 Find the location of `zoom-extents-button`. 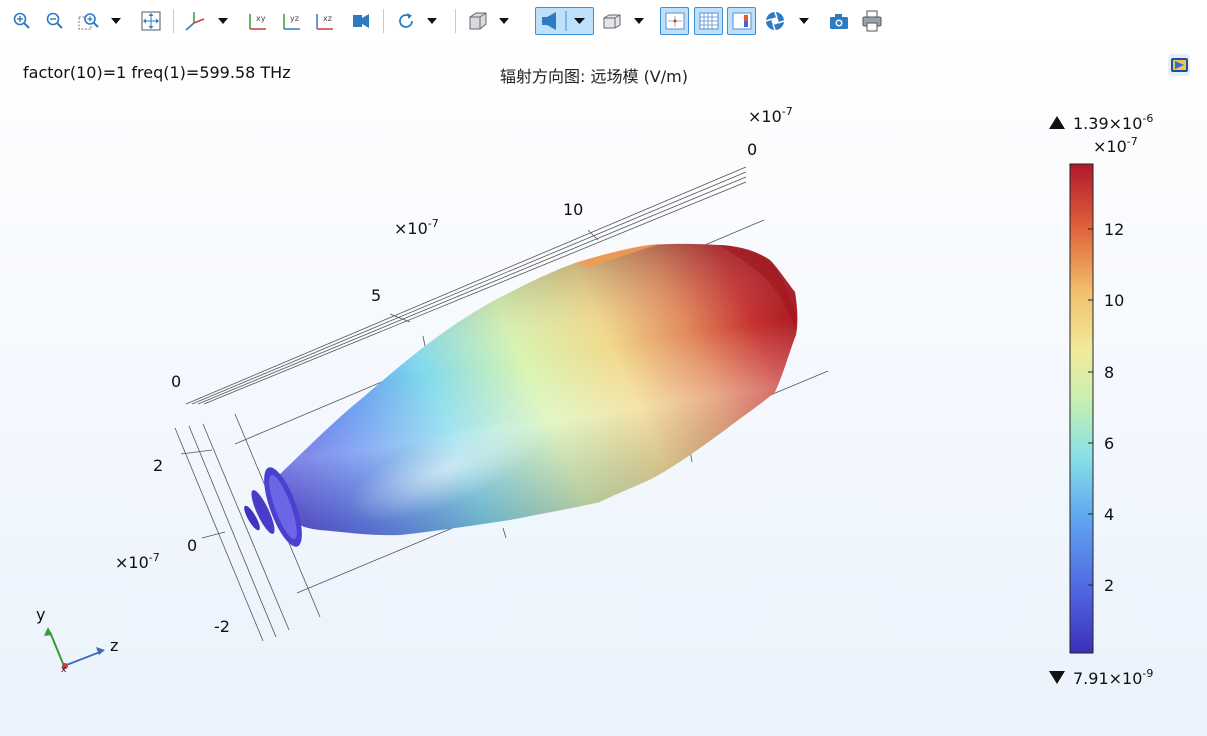

zoom-extents-button is located at coordinates (151, 21).